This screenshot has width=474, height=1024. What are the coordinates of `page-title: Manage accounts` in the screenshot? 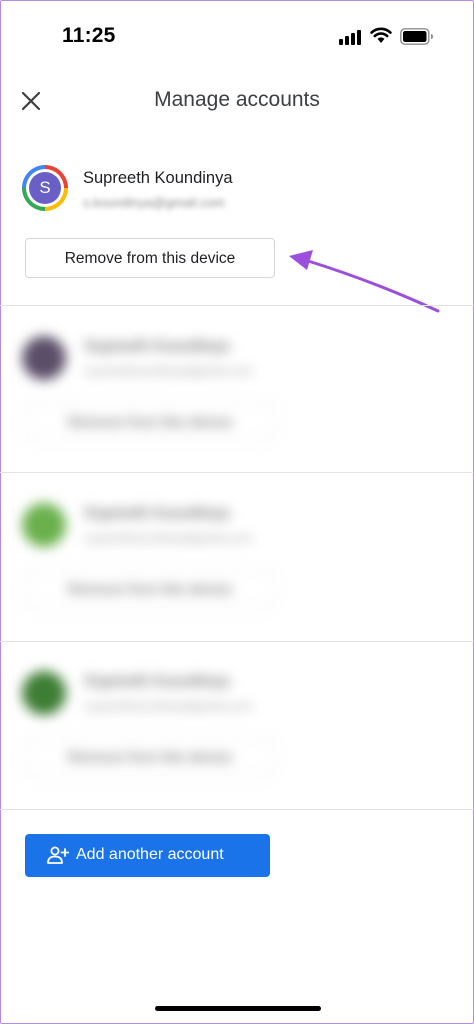 It's located at (237, 99).